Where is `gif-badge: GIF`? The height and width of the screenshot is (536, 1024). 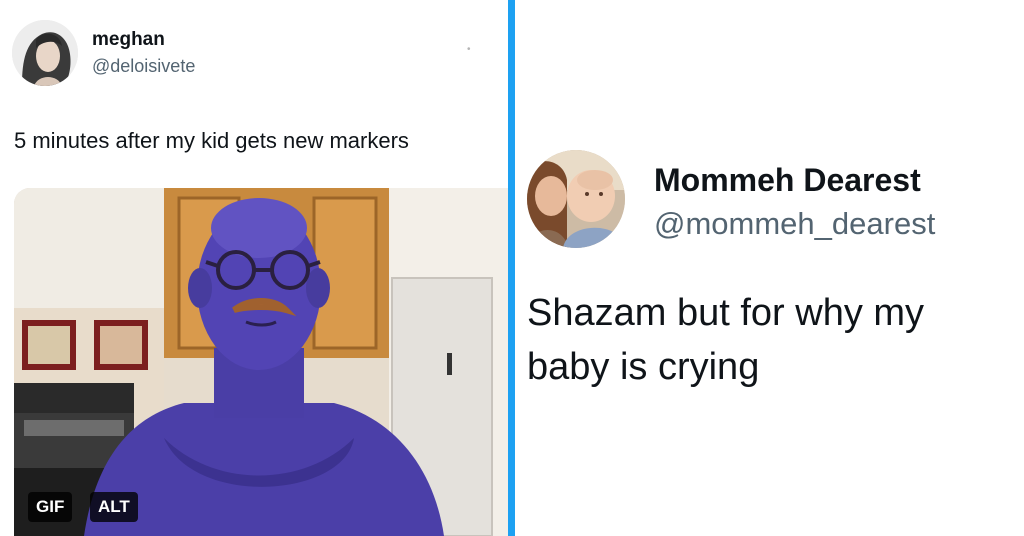 gif-badge: GIF is located at coordinates (50, 507).